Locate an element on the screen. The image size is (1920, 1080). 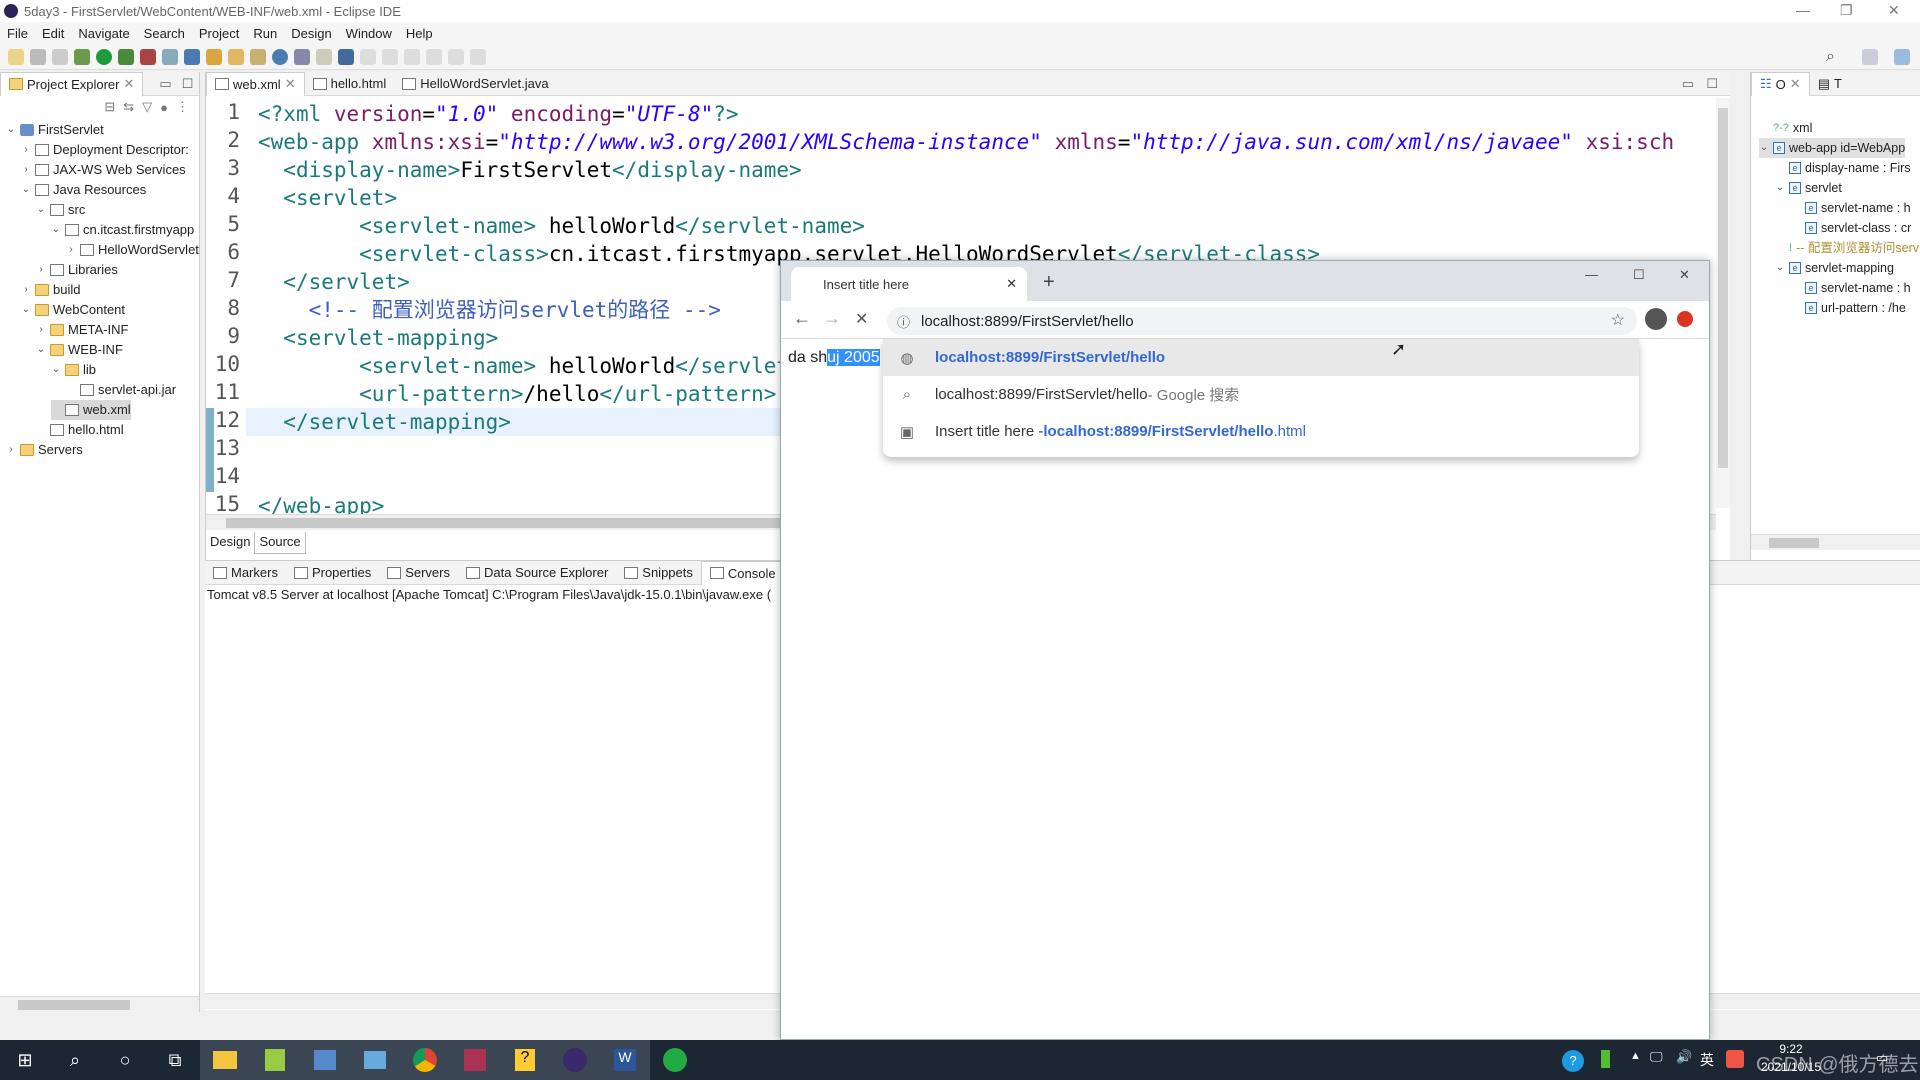
menu-edit: Edit is located at coordinates (53, 33).